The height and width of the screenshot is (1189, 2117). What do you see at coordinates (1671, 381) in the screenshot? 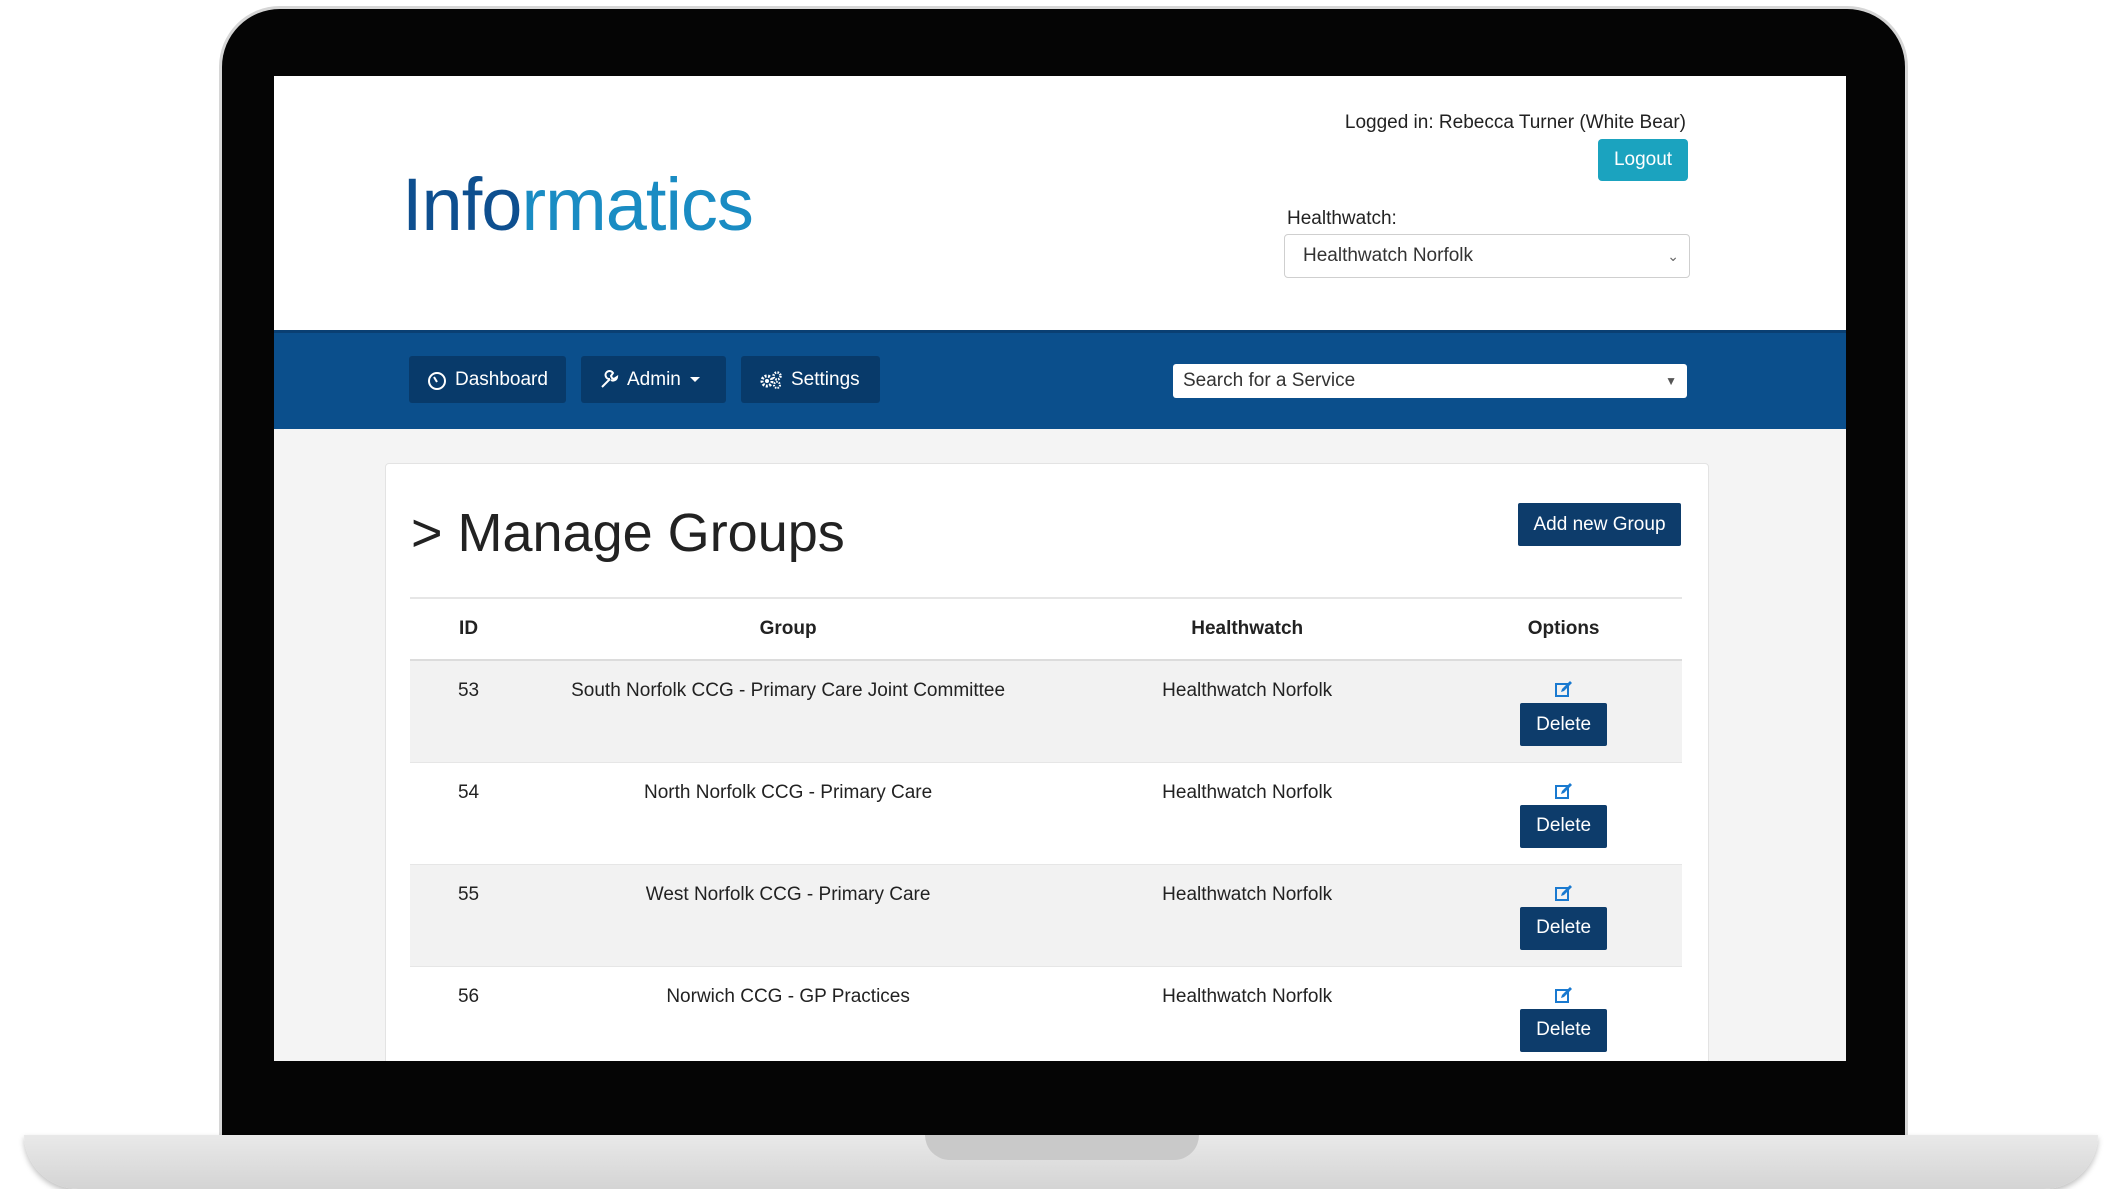
I see `caret-down-icon: ▼` at bounding box center [1671, 381].